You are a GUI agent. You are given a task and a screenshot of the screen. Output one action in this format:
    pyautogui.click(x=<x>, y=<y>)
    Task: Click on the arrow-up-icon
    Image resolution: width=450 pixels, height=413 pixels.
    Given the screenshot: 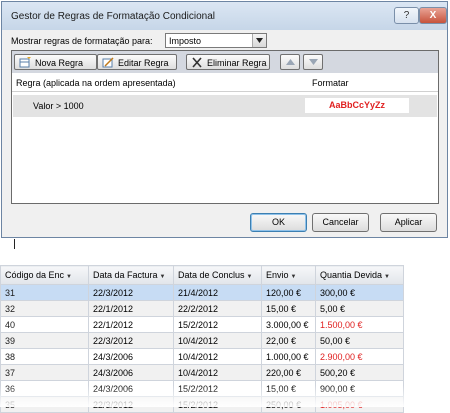 What is the action you would take?
    pyautogui.click(x=290, y=62)
    